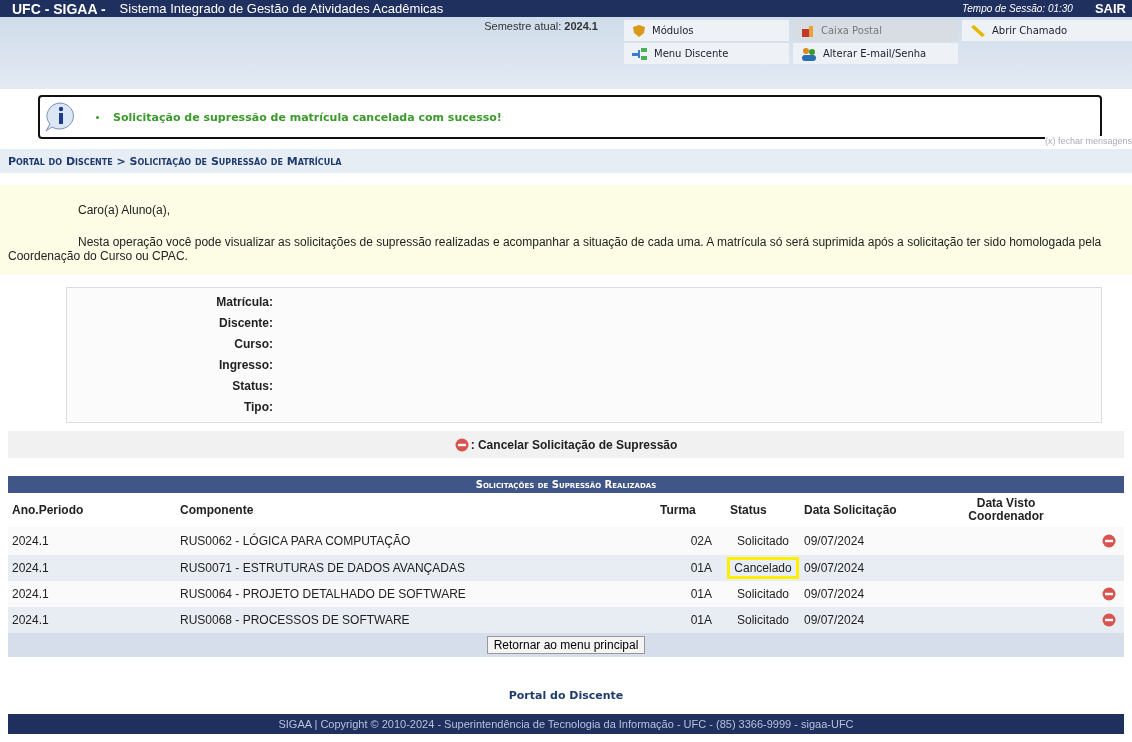 The image size is (1132, 742). I want to click on pencil-icon, so click(978, 30).